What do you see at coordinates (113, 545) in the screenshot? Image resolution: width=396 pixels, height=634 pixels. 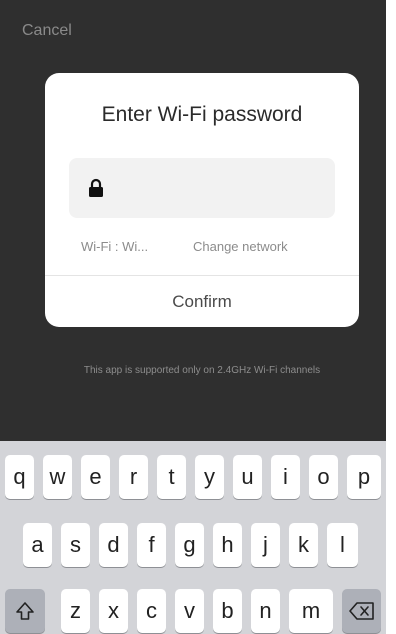 I see `key-d: d` at bounding box center [113, 545].